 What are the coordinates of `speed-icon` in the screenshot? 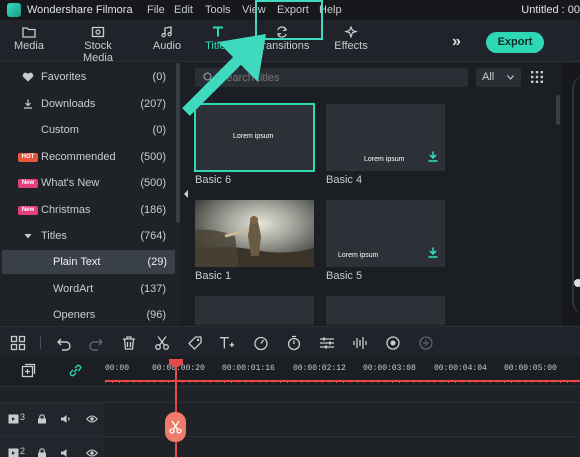 It's located at (261, 343).